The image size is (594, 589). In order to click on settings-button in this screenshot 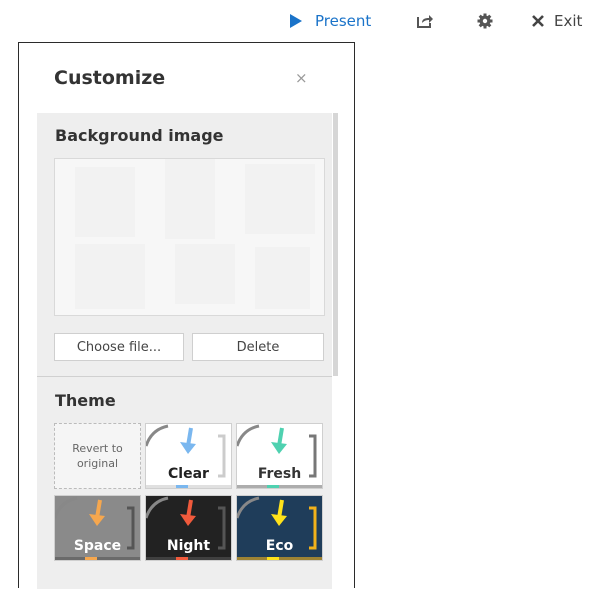, I will do `click(485, 21)`.